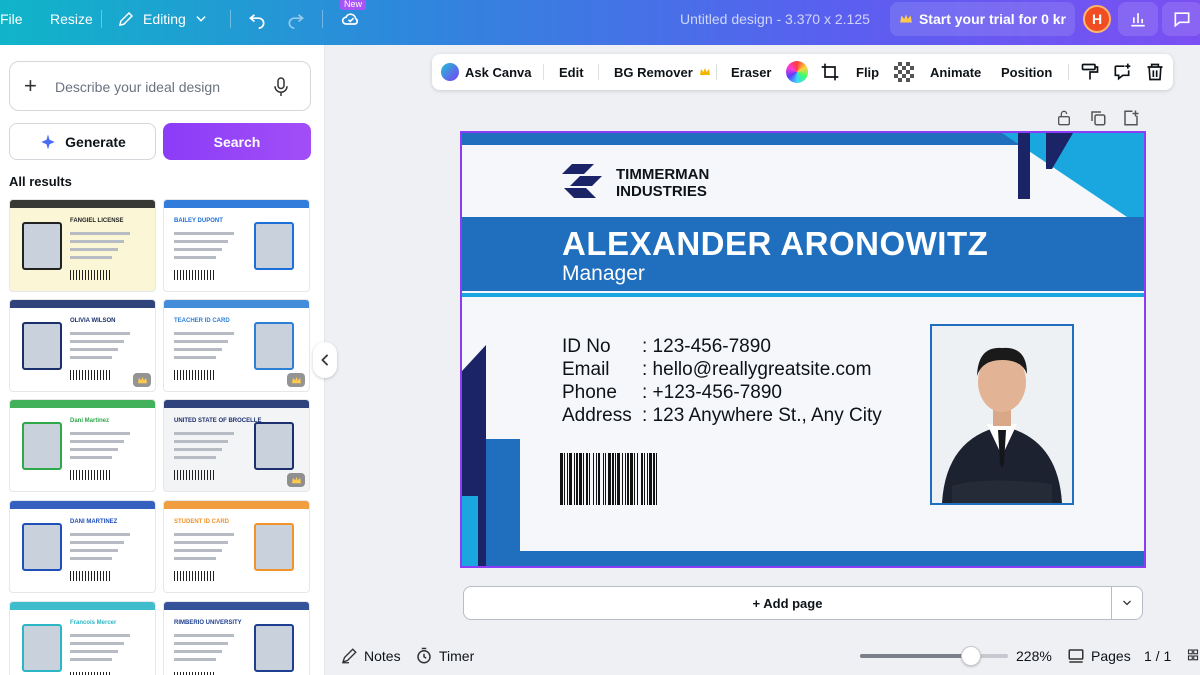 Image resolution: width=1200 pixels, height=675 pixels. I want to click on animate-button: Animate, so click(955, 72).